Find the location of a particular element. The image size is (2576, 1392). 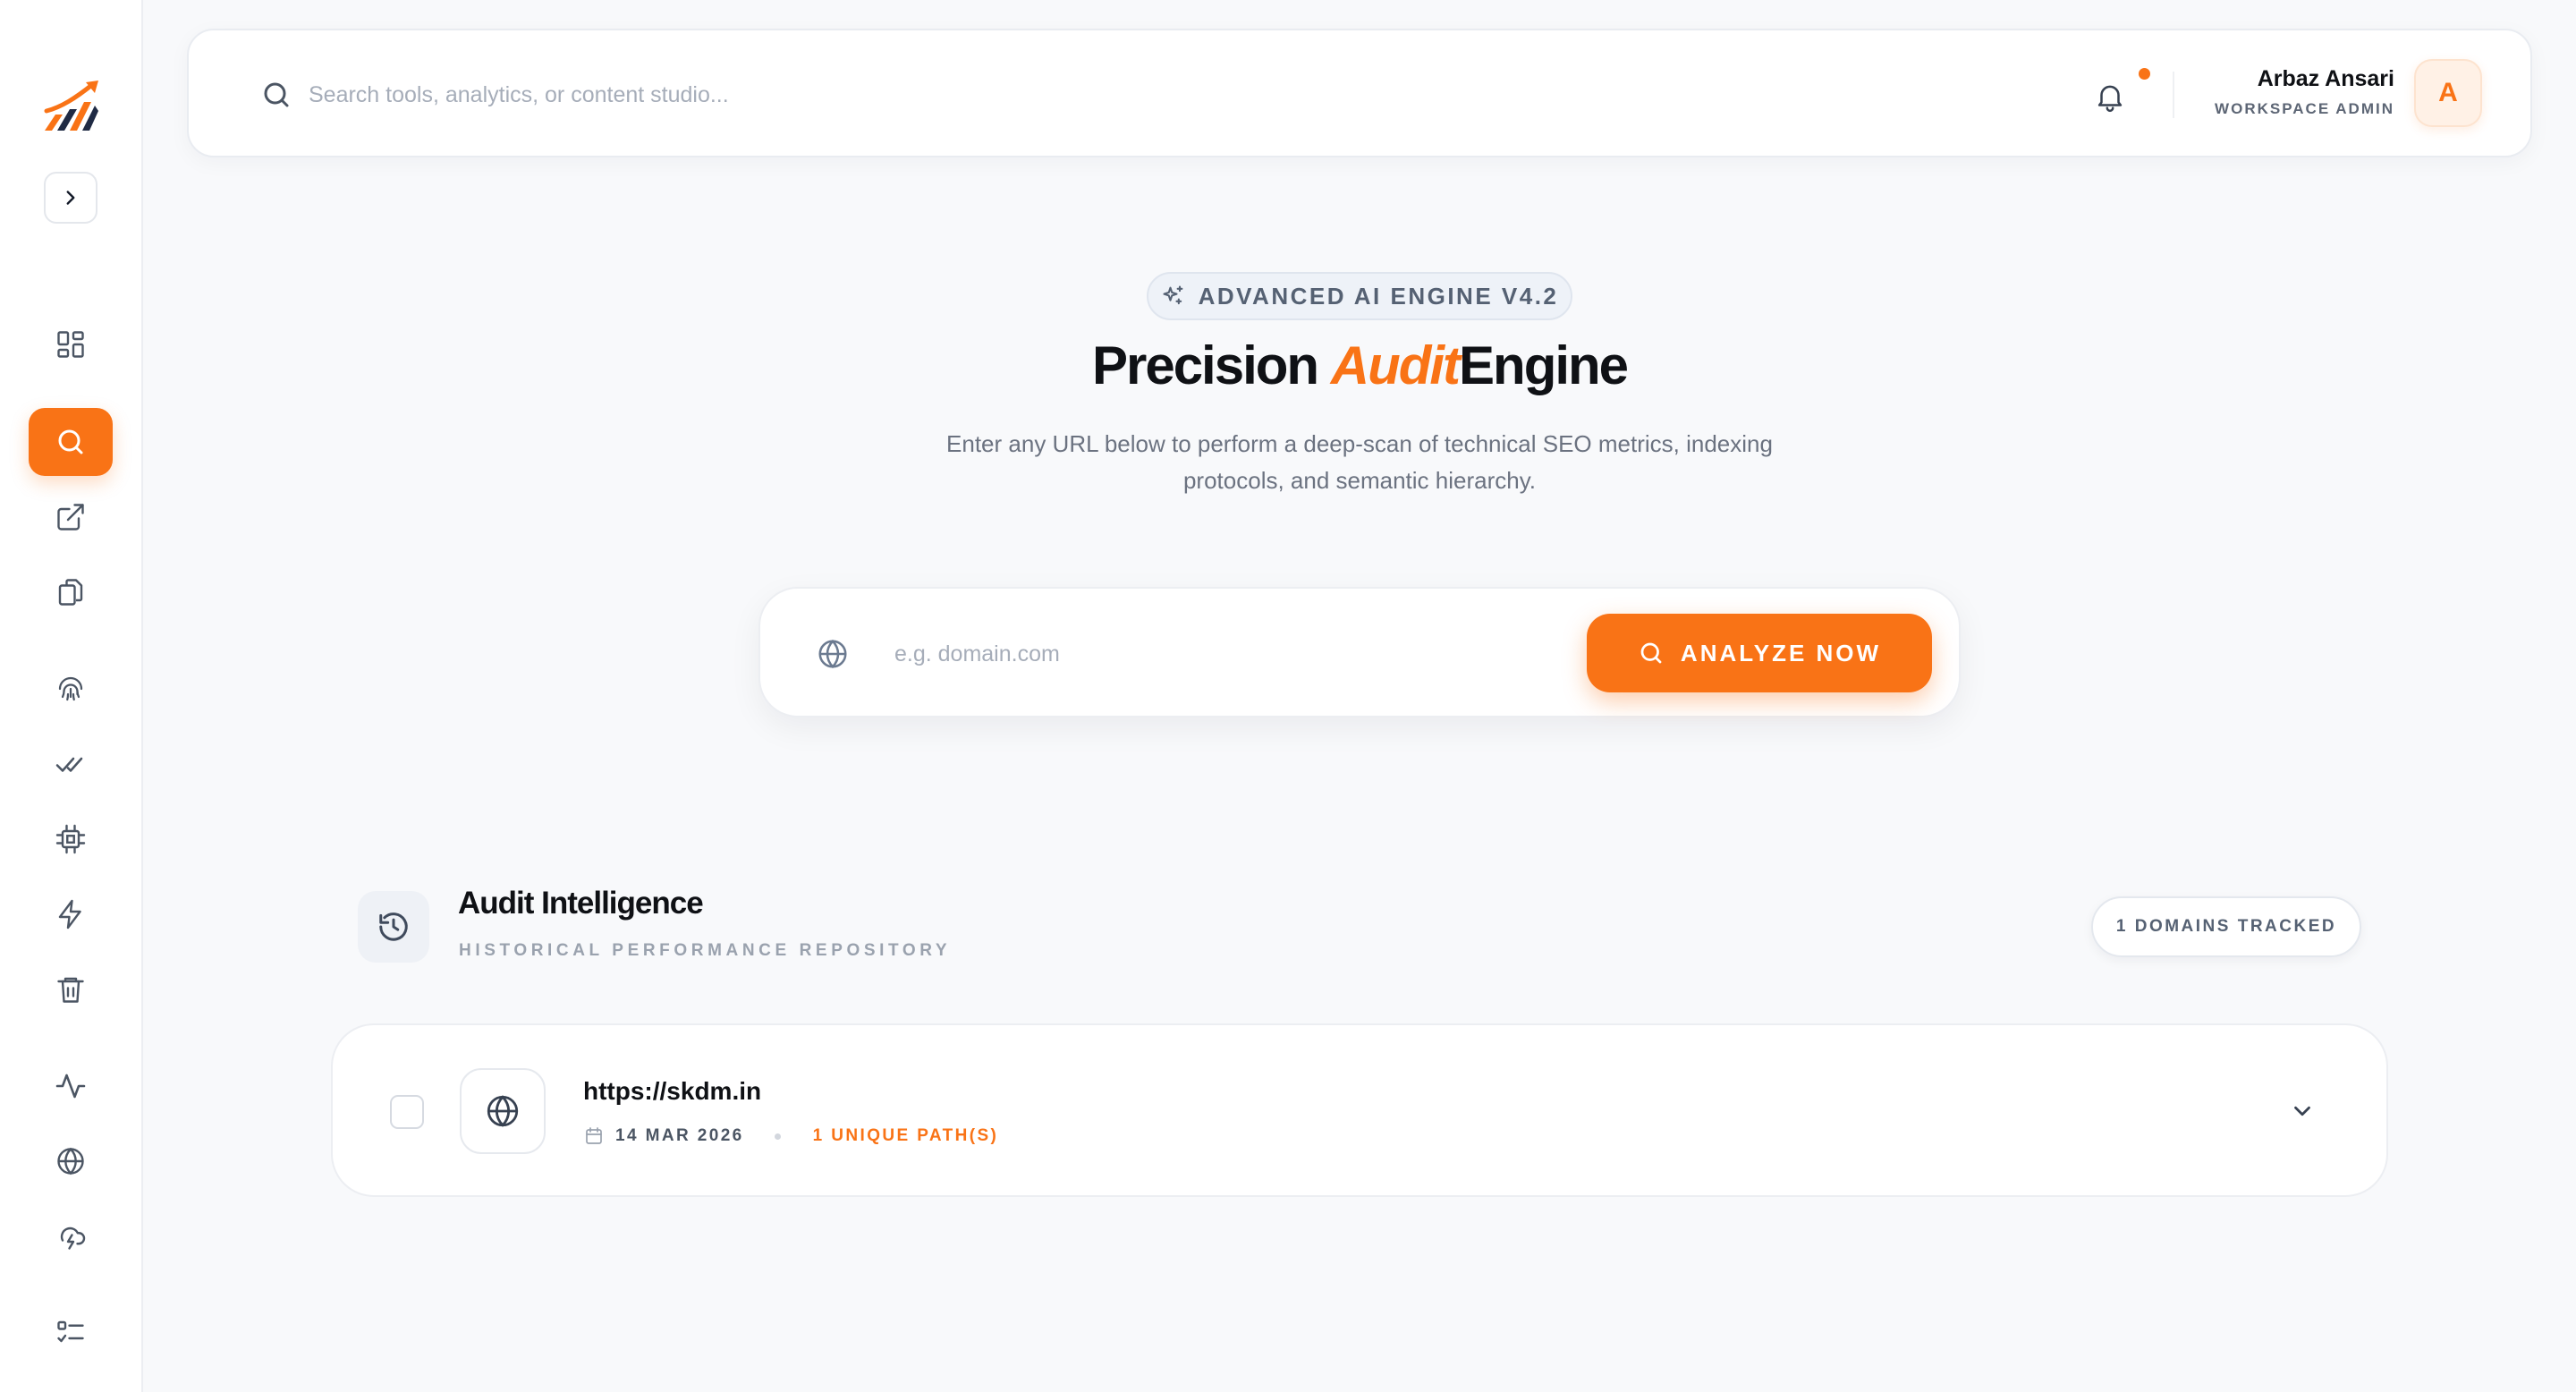

chevron-right-icon is located at coordinates (70, 198).